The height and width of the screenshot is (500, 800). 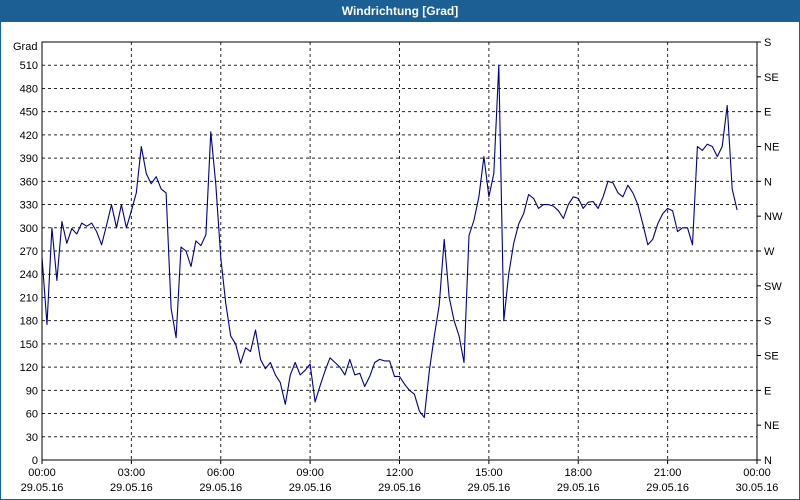 What do you see at coordinates (29, 275) in the screenshot?
I see `y-tick-label: 240` at bounding box center [29, 275].